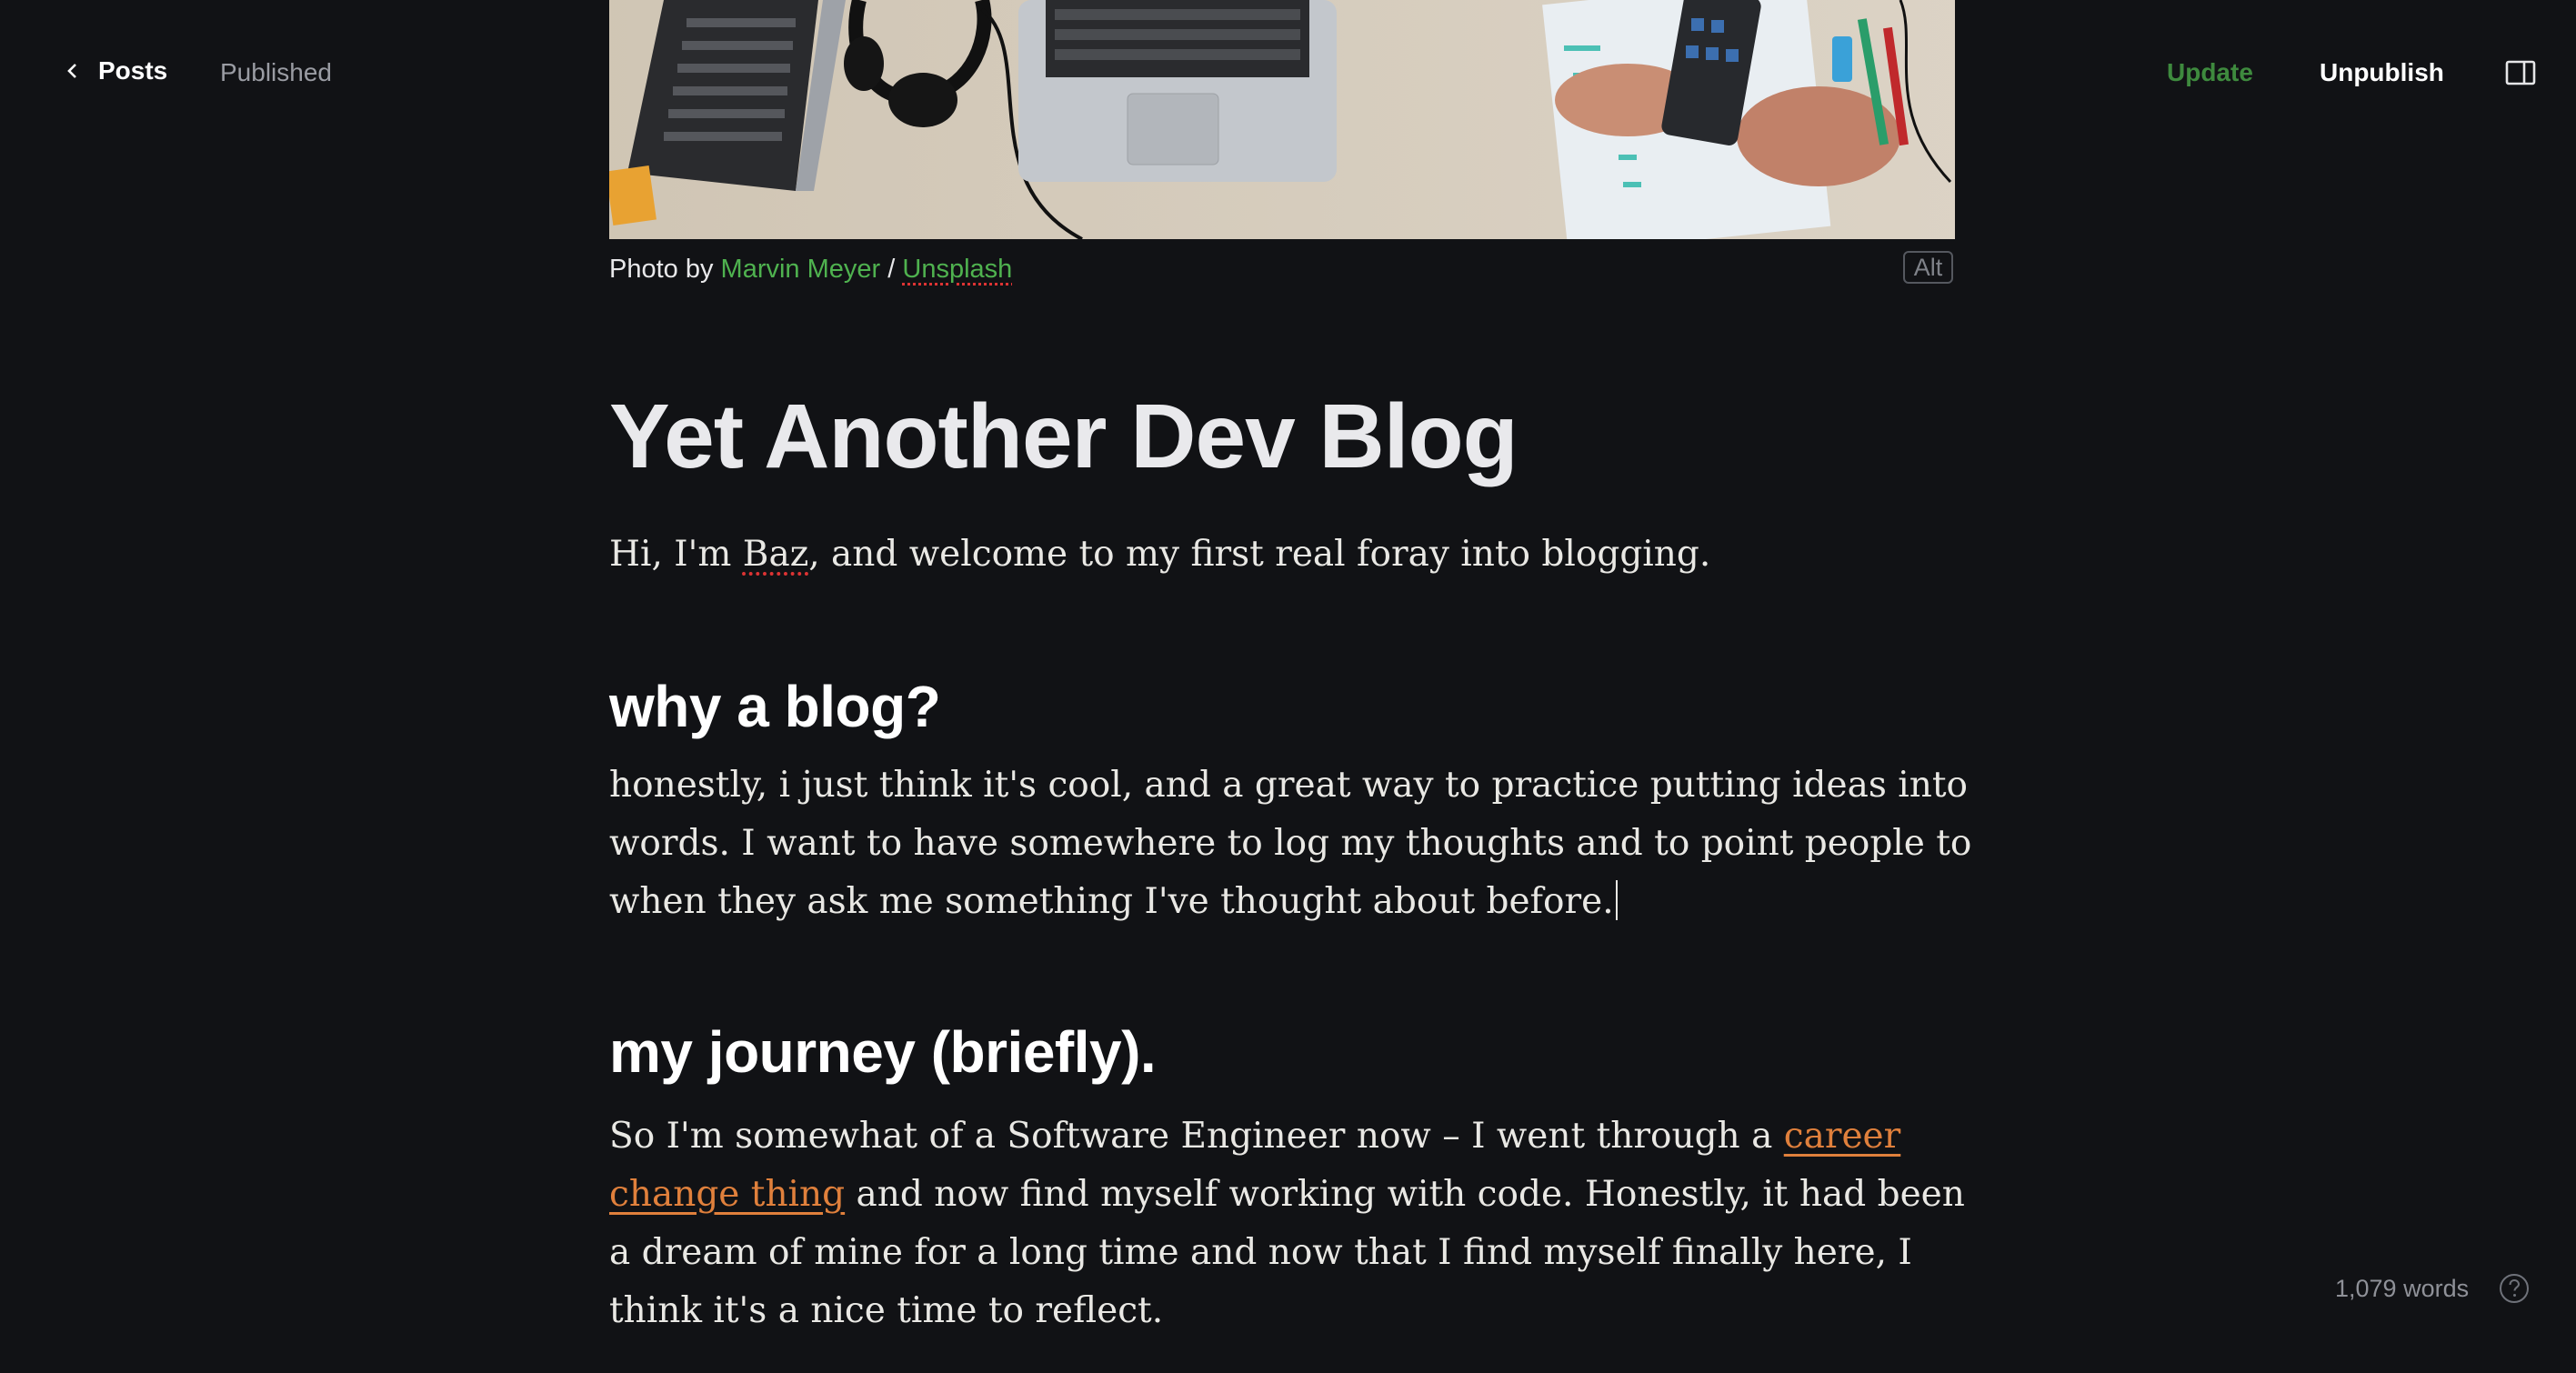 Image resolution: width=2576 pixels, height=1373 pixels. What do you see at coordinates (2520, 72) in the screenshot?
I see `sidebar-toggle-icon` at bounding box center [2520, 72].